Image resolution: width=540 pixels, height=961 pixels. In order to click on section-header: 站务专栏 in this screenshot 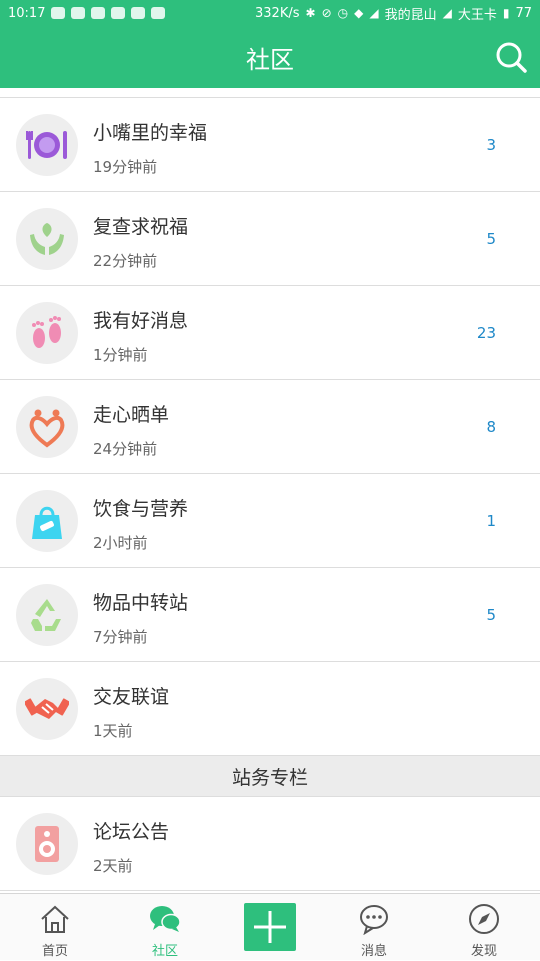, I will do `click(270, 776)`.